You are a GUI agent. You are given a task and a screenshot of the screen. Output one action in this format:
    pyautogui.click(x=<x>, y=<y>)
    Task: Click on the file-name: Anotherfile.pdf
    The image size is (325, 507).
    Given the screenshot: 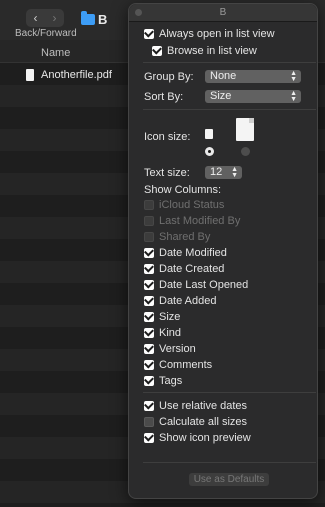 What is the action you would take?
    pyautogui.click(x=76, y=75)
    